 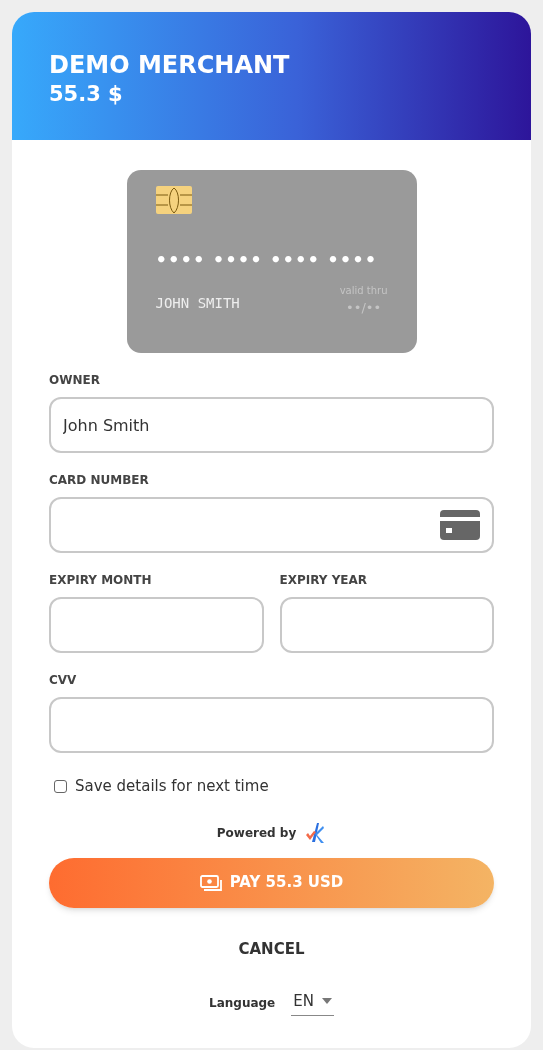 What do you see at coordinates (271, 425) in the screenshot?
I see `input-field: John Smith` at bounding box center [271, 425].